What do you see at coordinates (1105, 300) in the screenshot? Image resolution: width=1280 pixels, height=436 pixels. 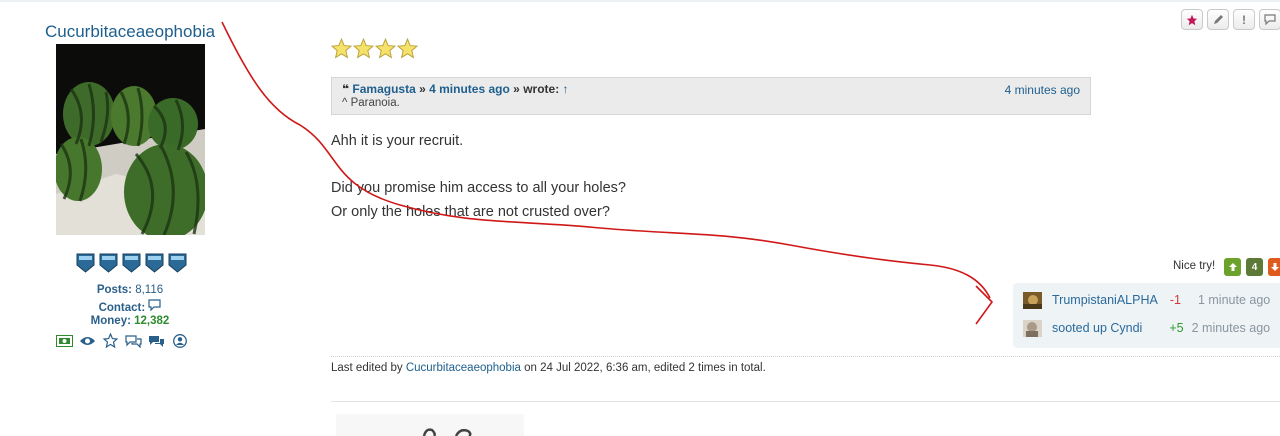 I see `voter-name-link: TrumpistaniALPHA` at bounding box center [1105, 300].